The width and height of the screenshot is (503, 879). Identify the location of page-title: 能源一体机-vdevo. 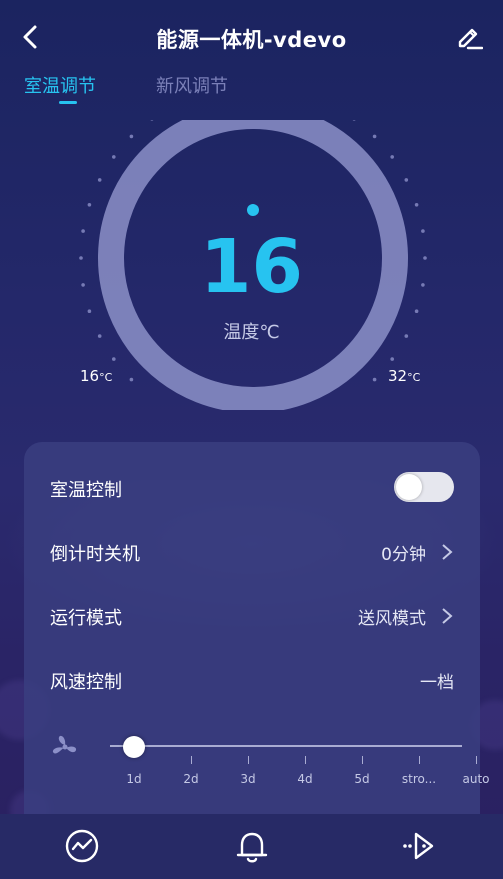
(251, 40).